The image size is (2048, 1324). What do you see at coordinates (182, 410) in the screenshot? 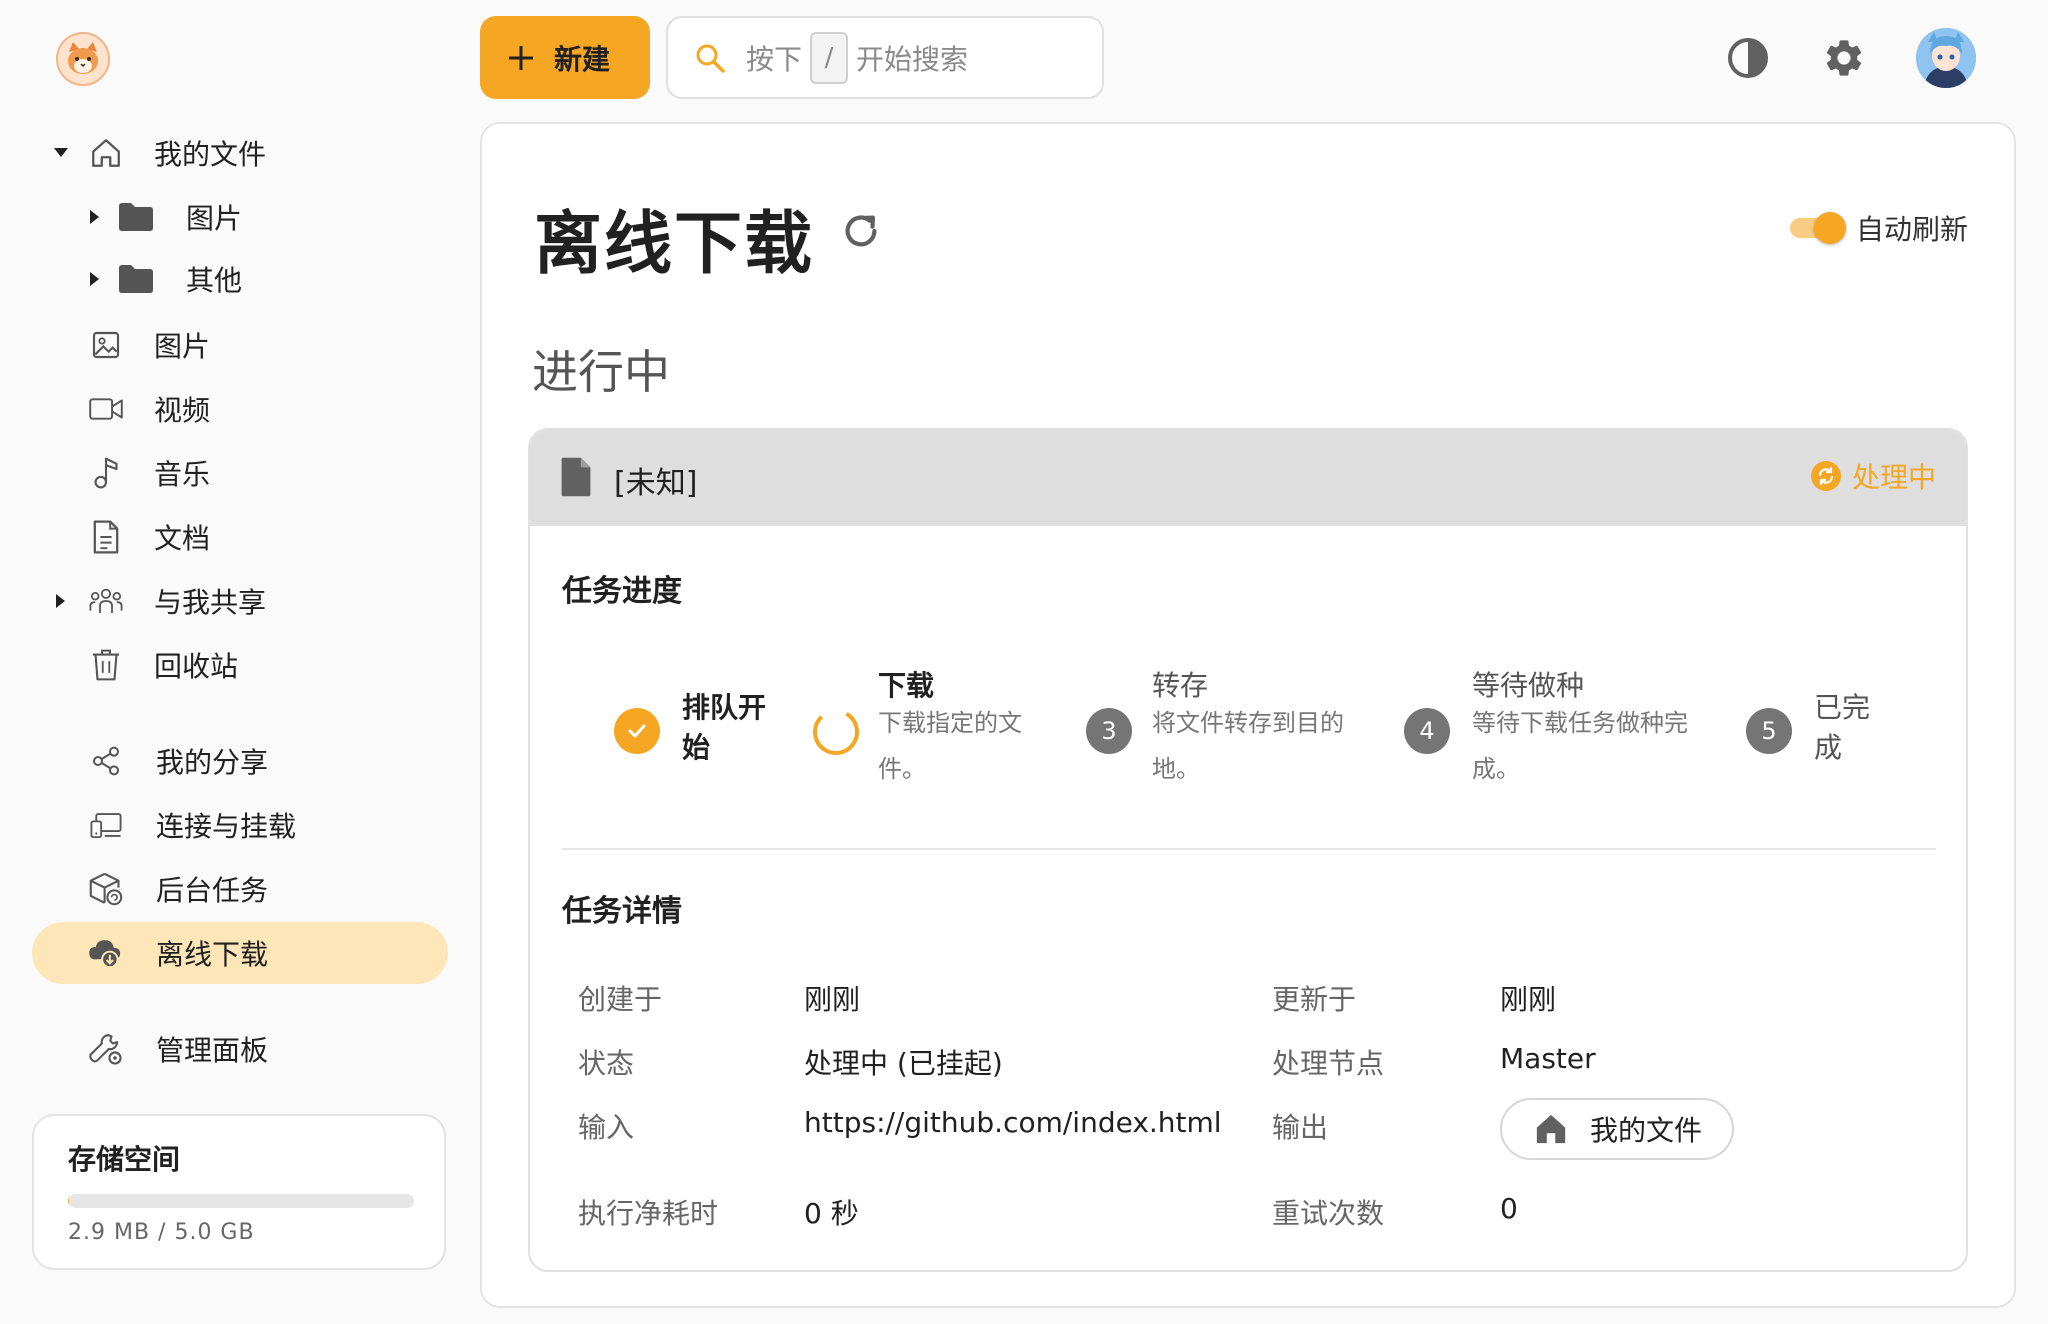
I see `sidebar-item-label: 视频` at bounding box center [182, 410].